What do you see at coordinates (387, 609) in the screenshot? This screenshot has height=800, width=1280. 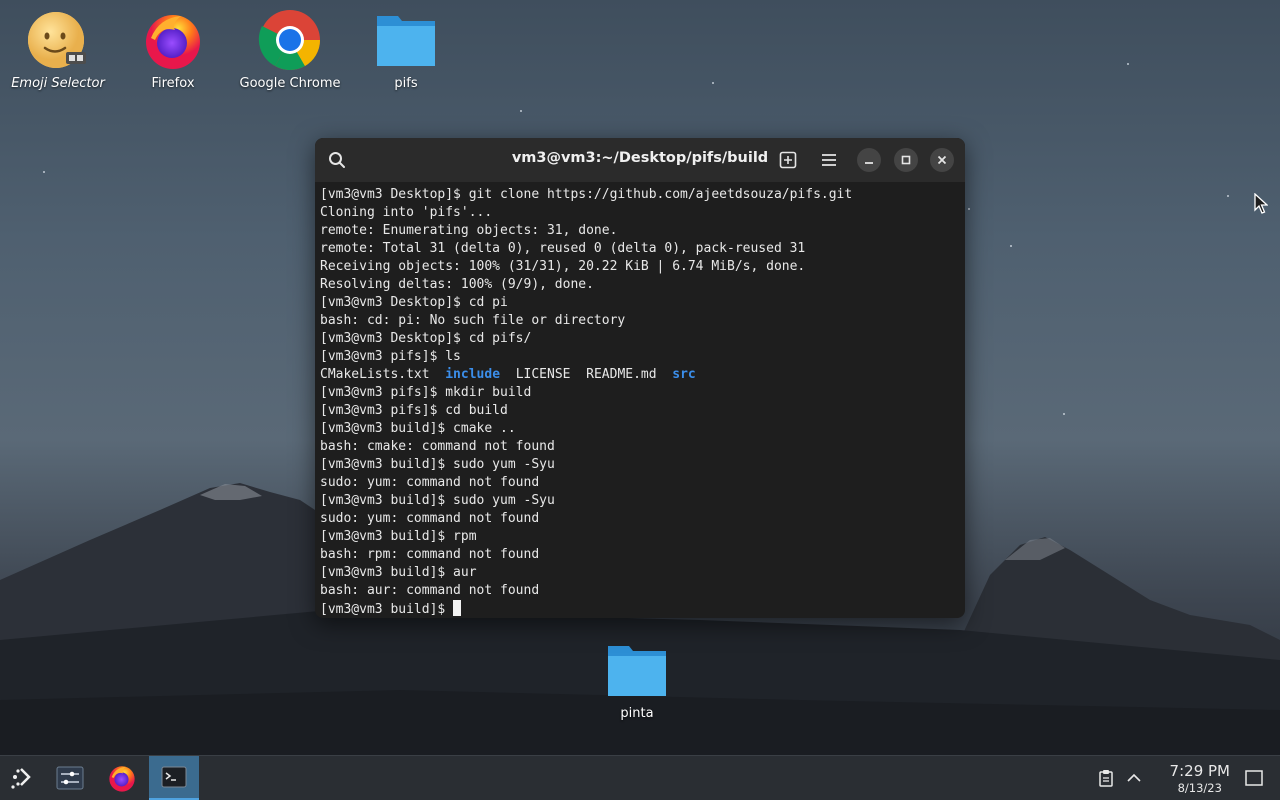 I see `terminal-prompt: [vm3@vm3 build]$` at bounding box center [387, 609].